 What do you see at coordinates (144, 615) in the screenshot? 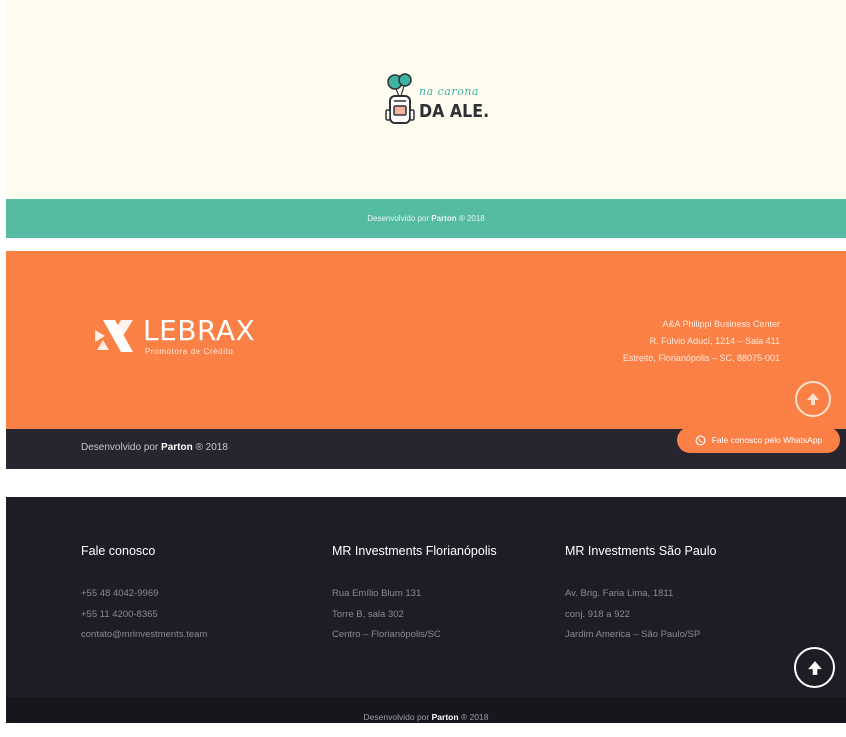
I see `contact-phone-link: +55 11 4200-8365` at bounding box center [144, 615].